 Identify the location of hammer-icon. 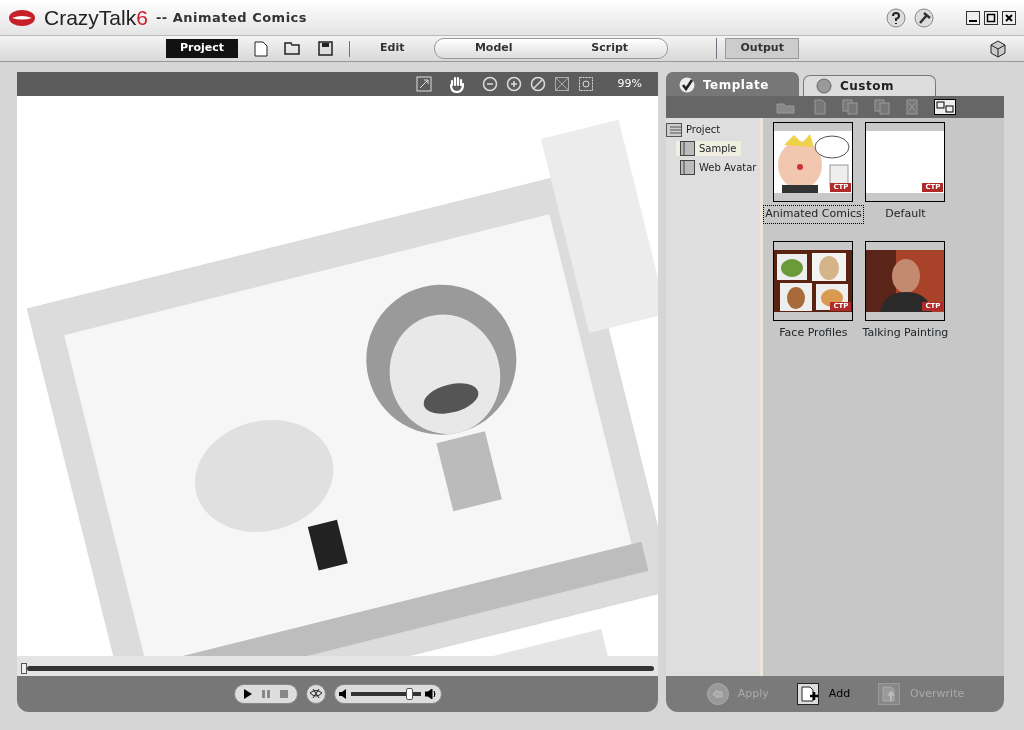
(924, 17).